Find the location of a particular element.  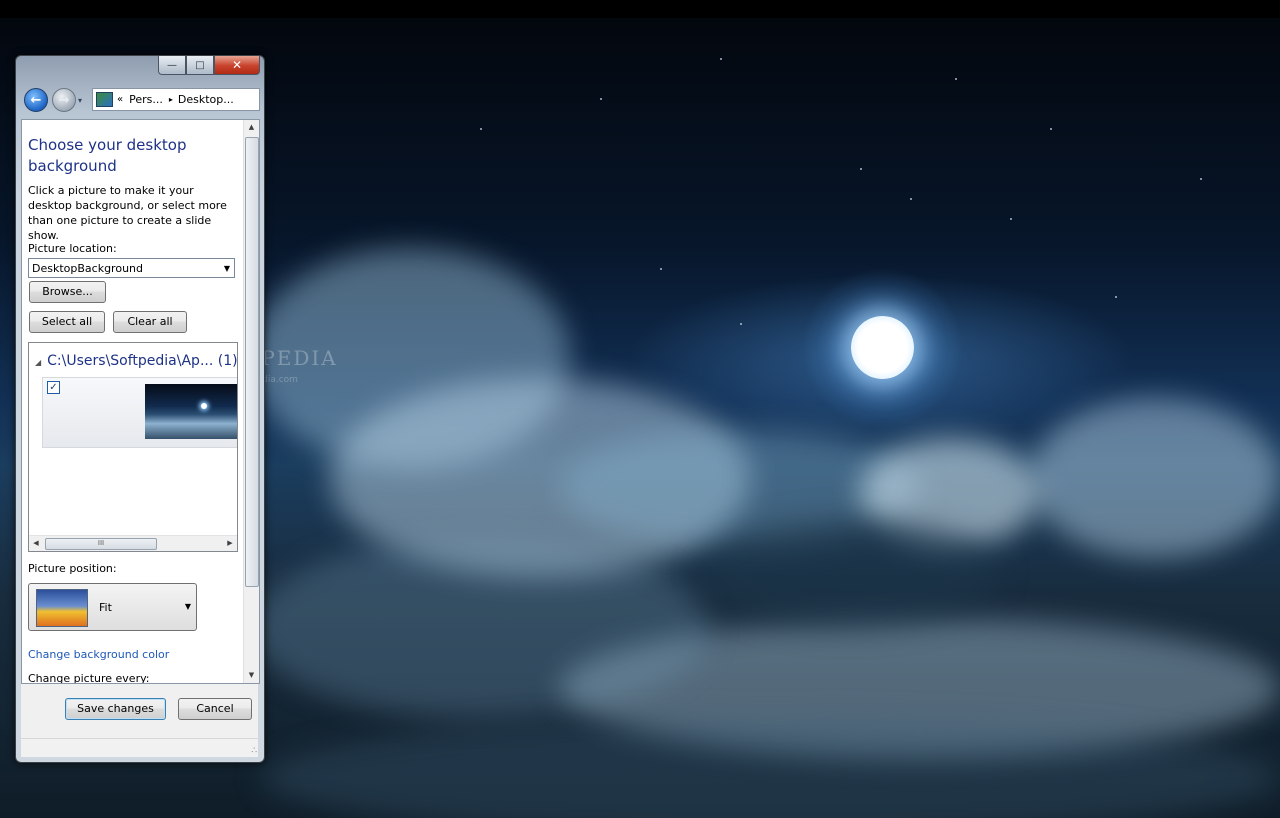

moon is located at coordinates (882, 347).